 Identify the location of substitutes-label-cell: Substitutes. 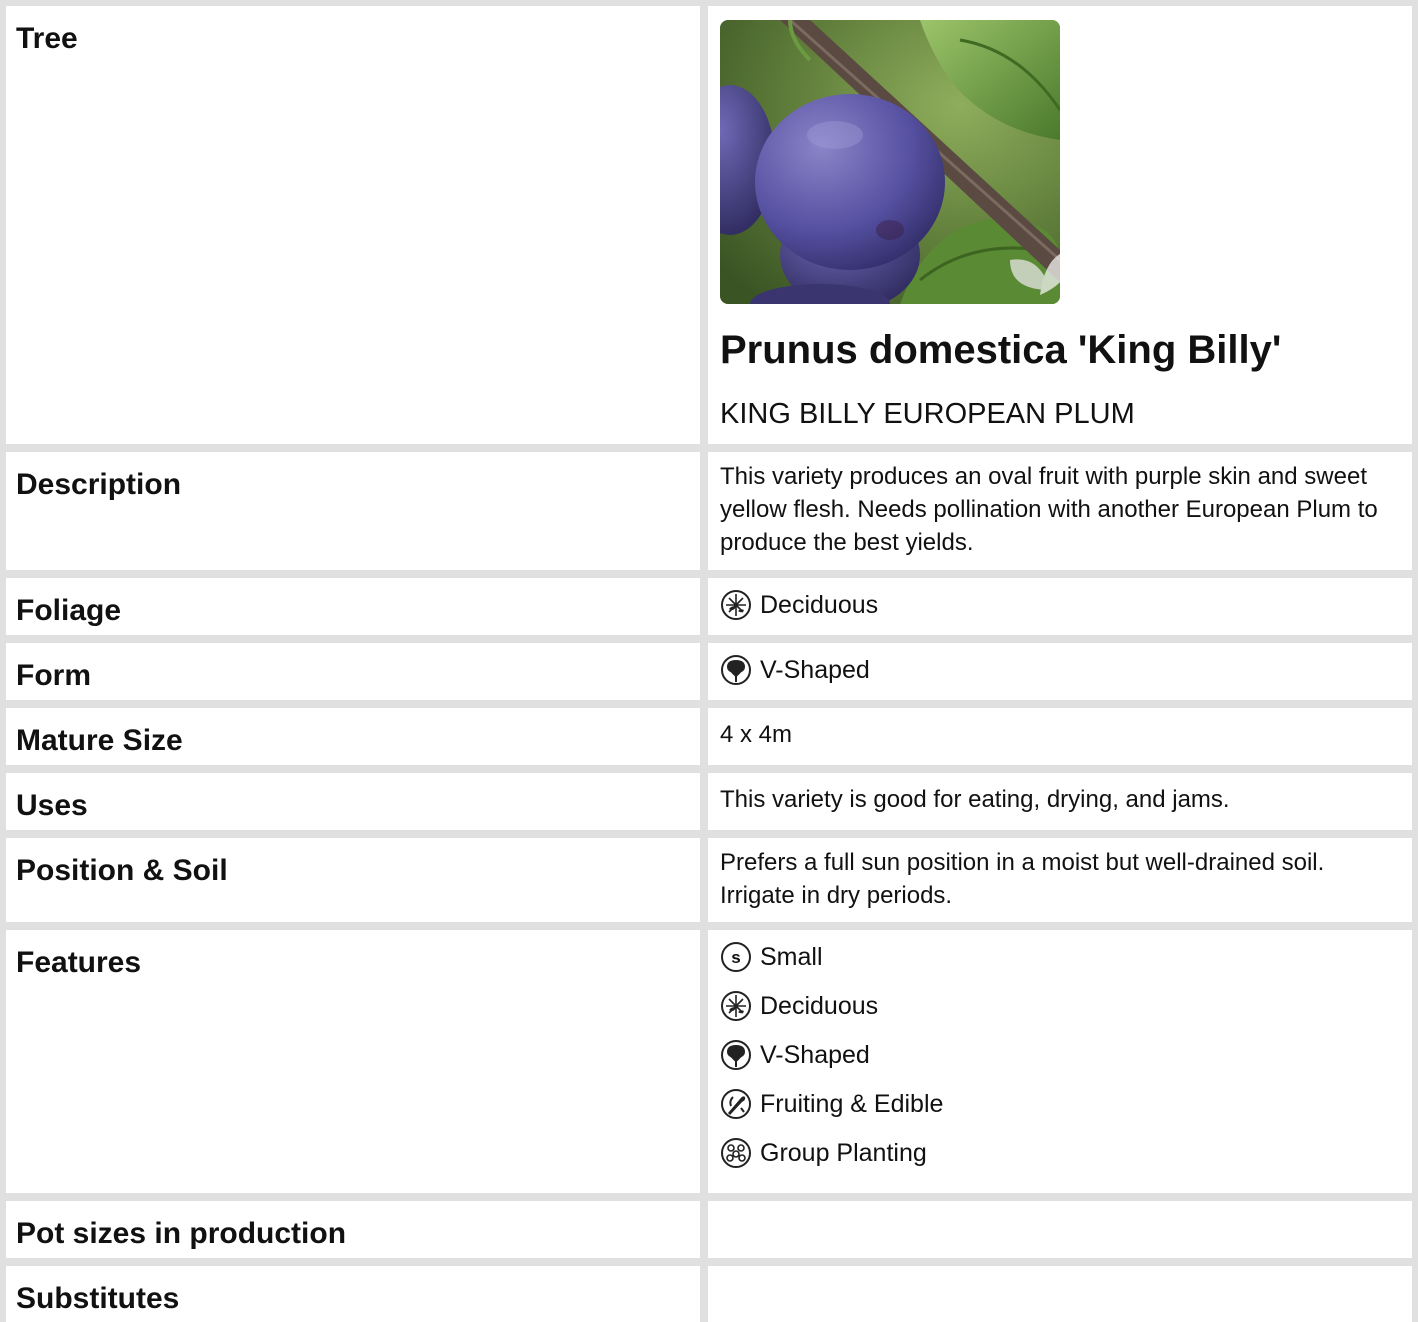
(353, 1294).